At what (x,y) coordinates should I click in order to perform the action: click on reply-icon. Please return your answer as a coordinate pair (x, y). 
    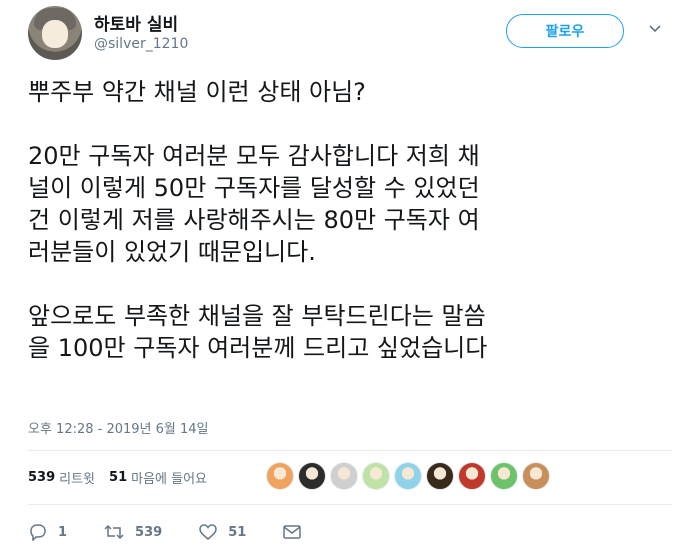
    Looking at the image, I should click on (38, 532).